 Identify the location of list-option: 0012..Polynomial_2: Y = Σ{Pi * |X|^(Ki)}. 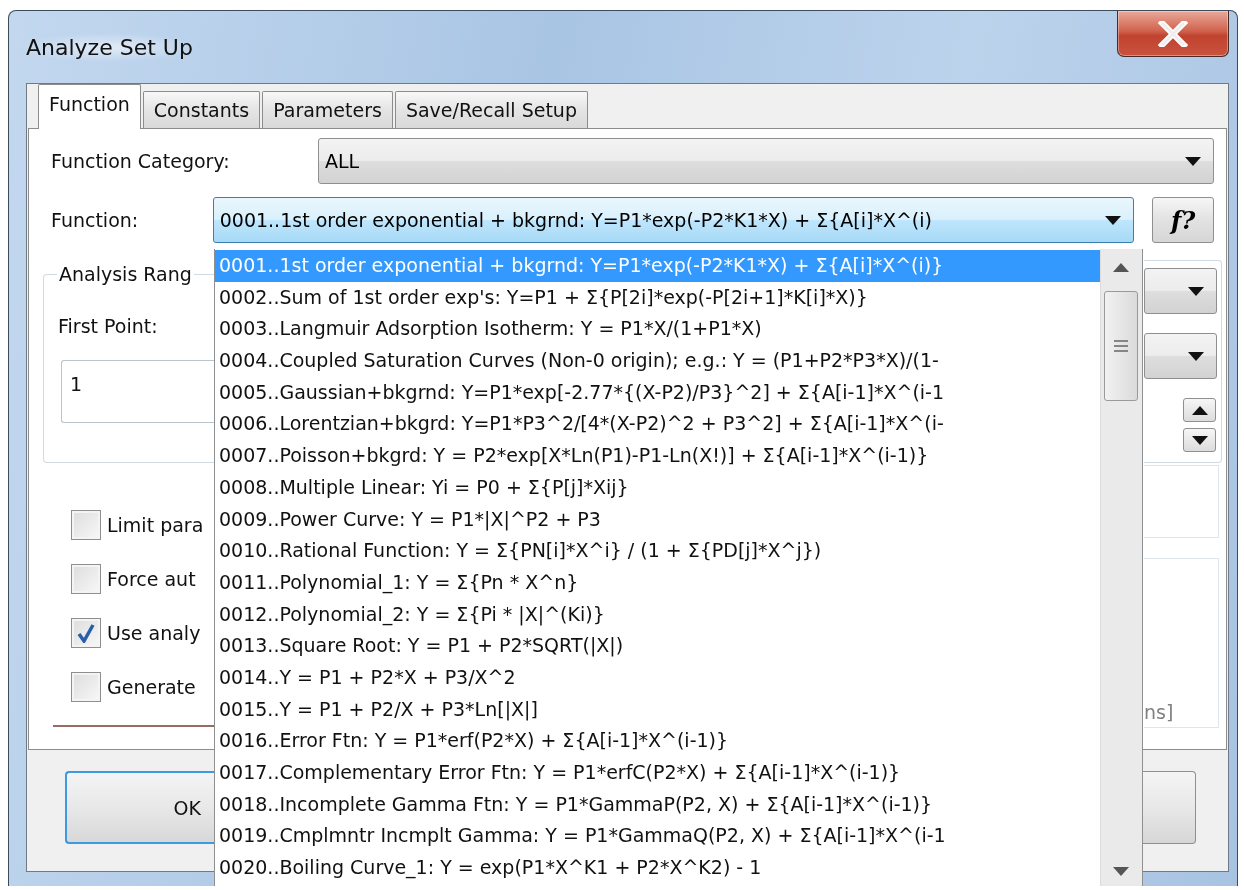
(657, 614).